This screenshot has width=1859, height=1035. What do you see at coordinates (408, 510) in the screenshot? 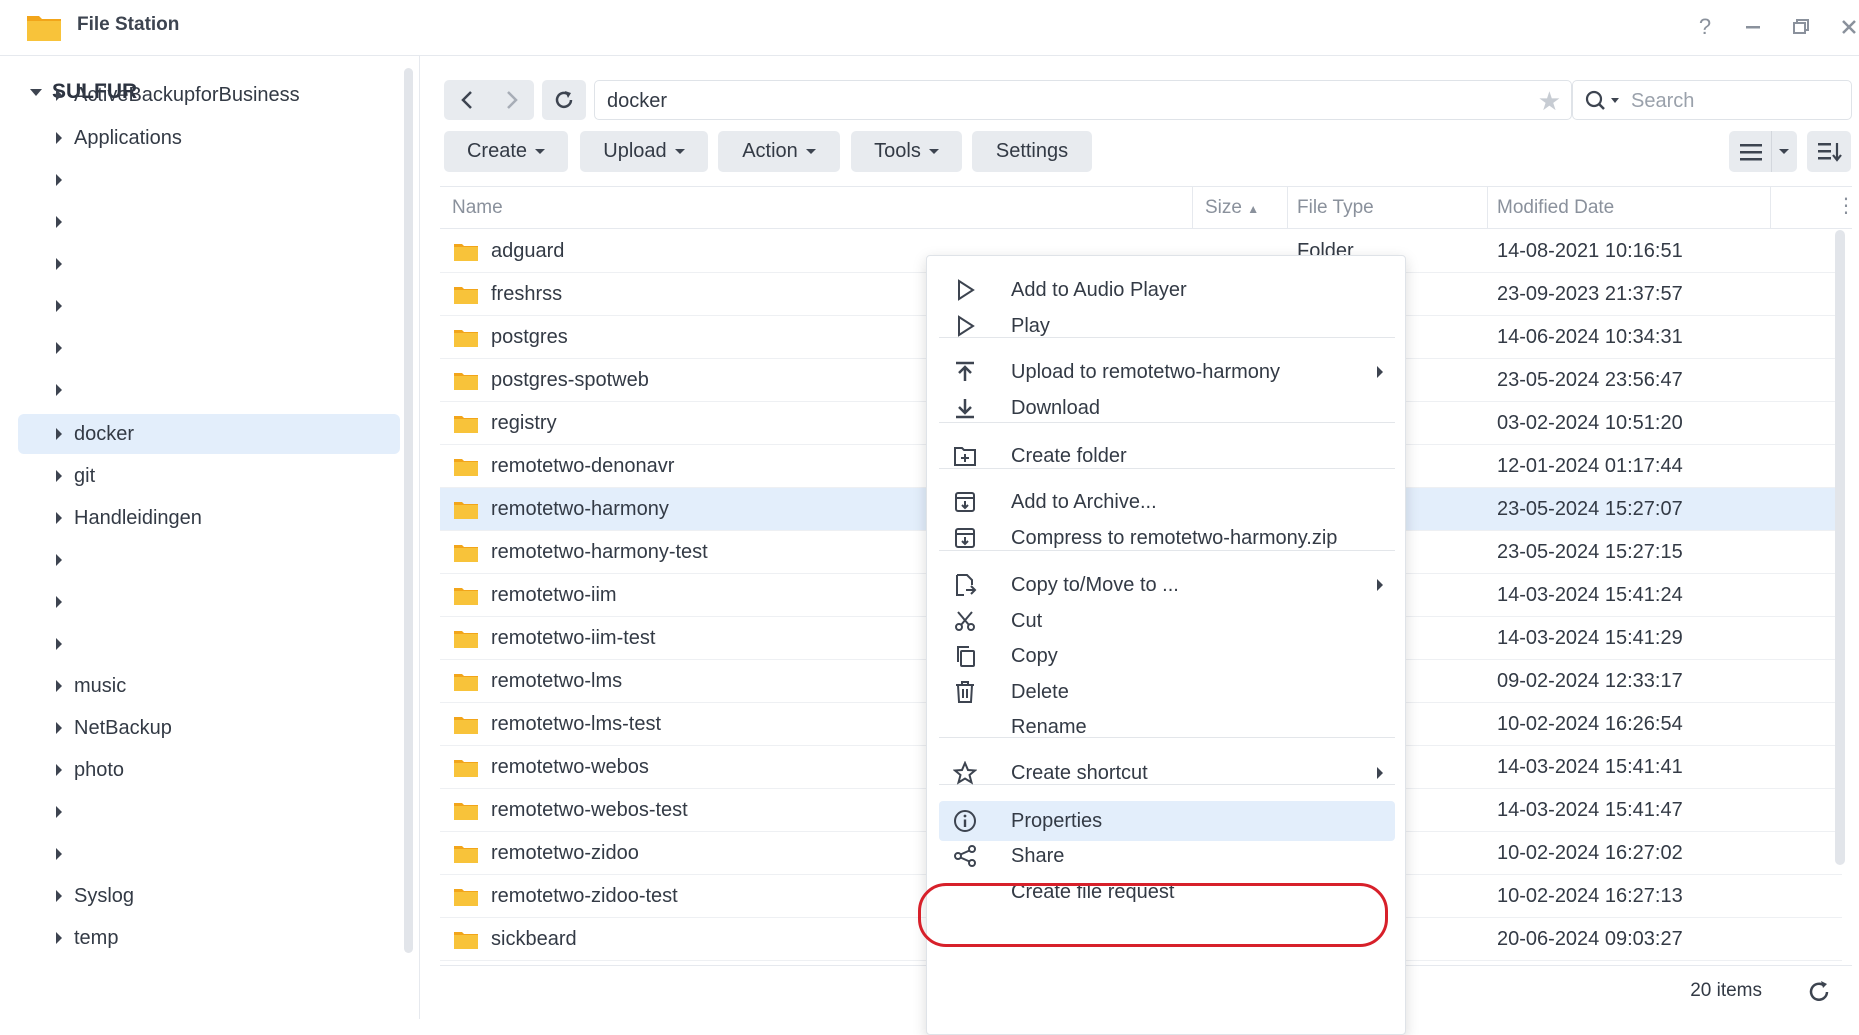
I see `sidebar-scrollbar` at bounding box center [408, 510].